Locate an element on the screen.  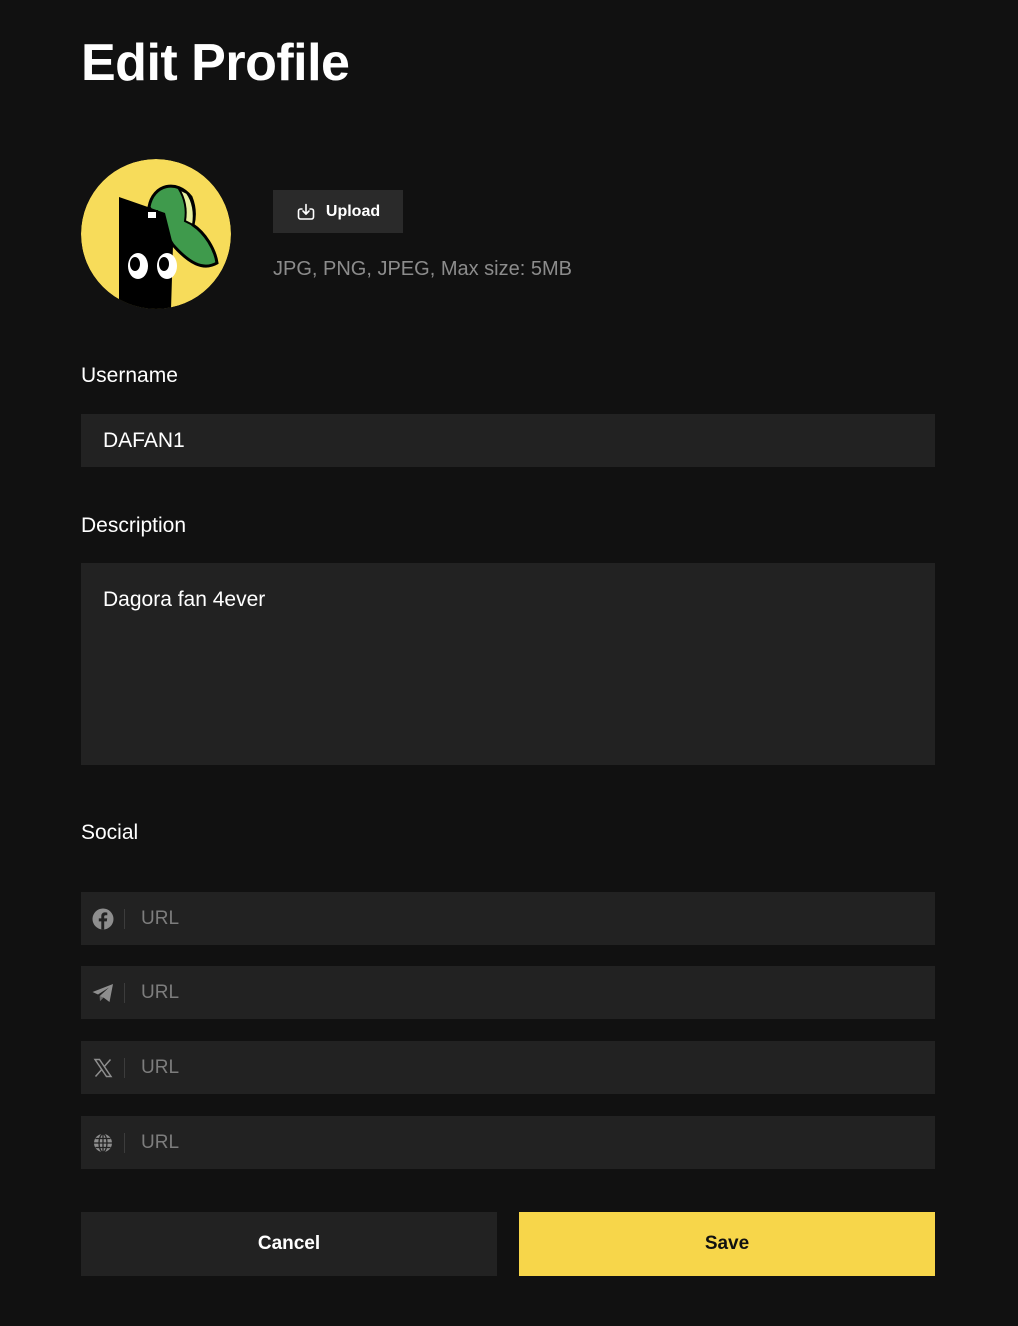
facebook-url-input is located at coordinates (530, 918).